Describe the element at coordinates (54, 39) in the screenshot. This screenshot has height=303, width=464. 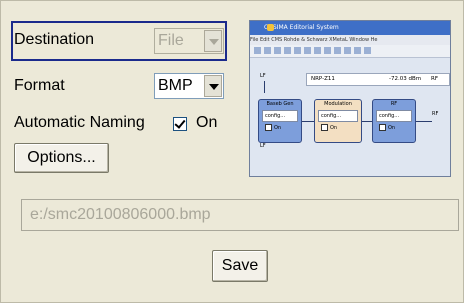
I see `destination-label: Destination` at that location.